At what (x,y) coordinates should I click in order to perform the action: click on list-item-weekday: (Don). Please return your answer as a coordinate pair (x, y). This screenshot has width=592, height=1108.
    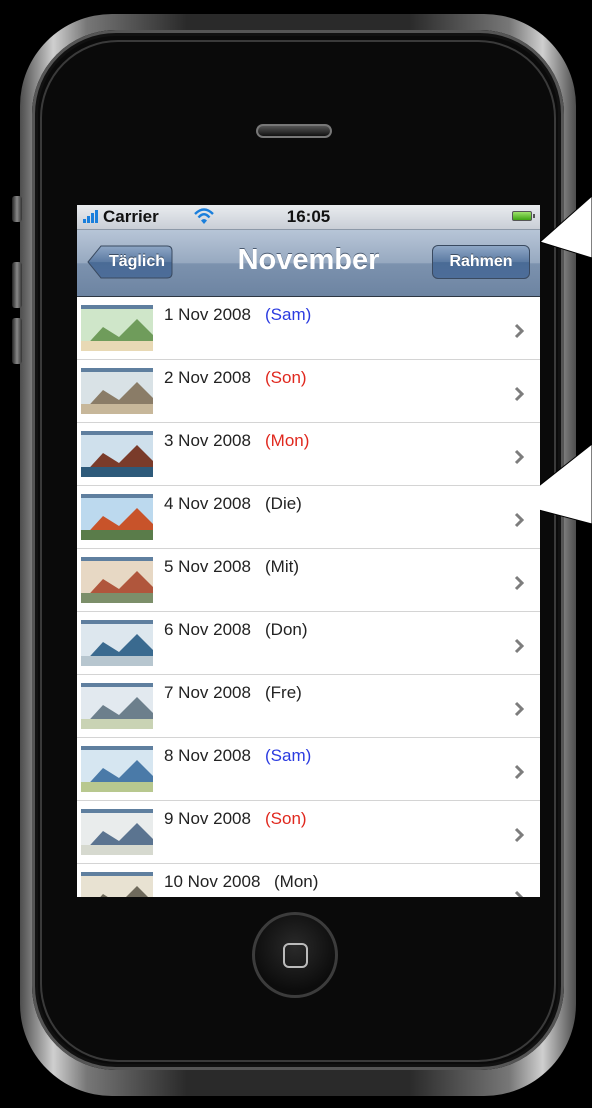
    Looking at the image, I should click on (286, 629).